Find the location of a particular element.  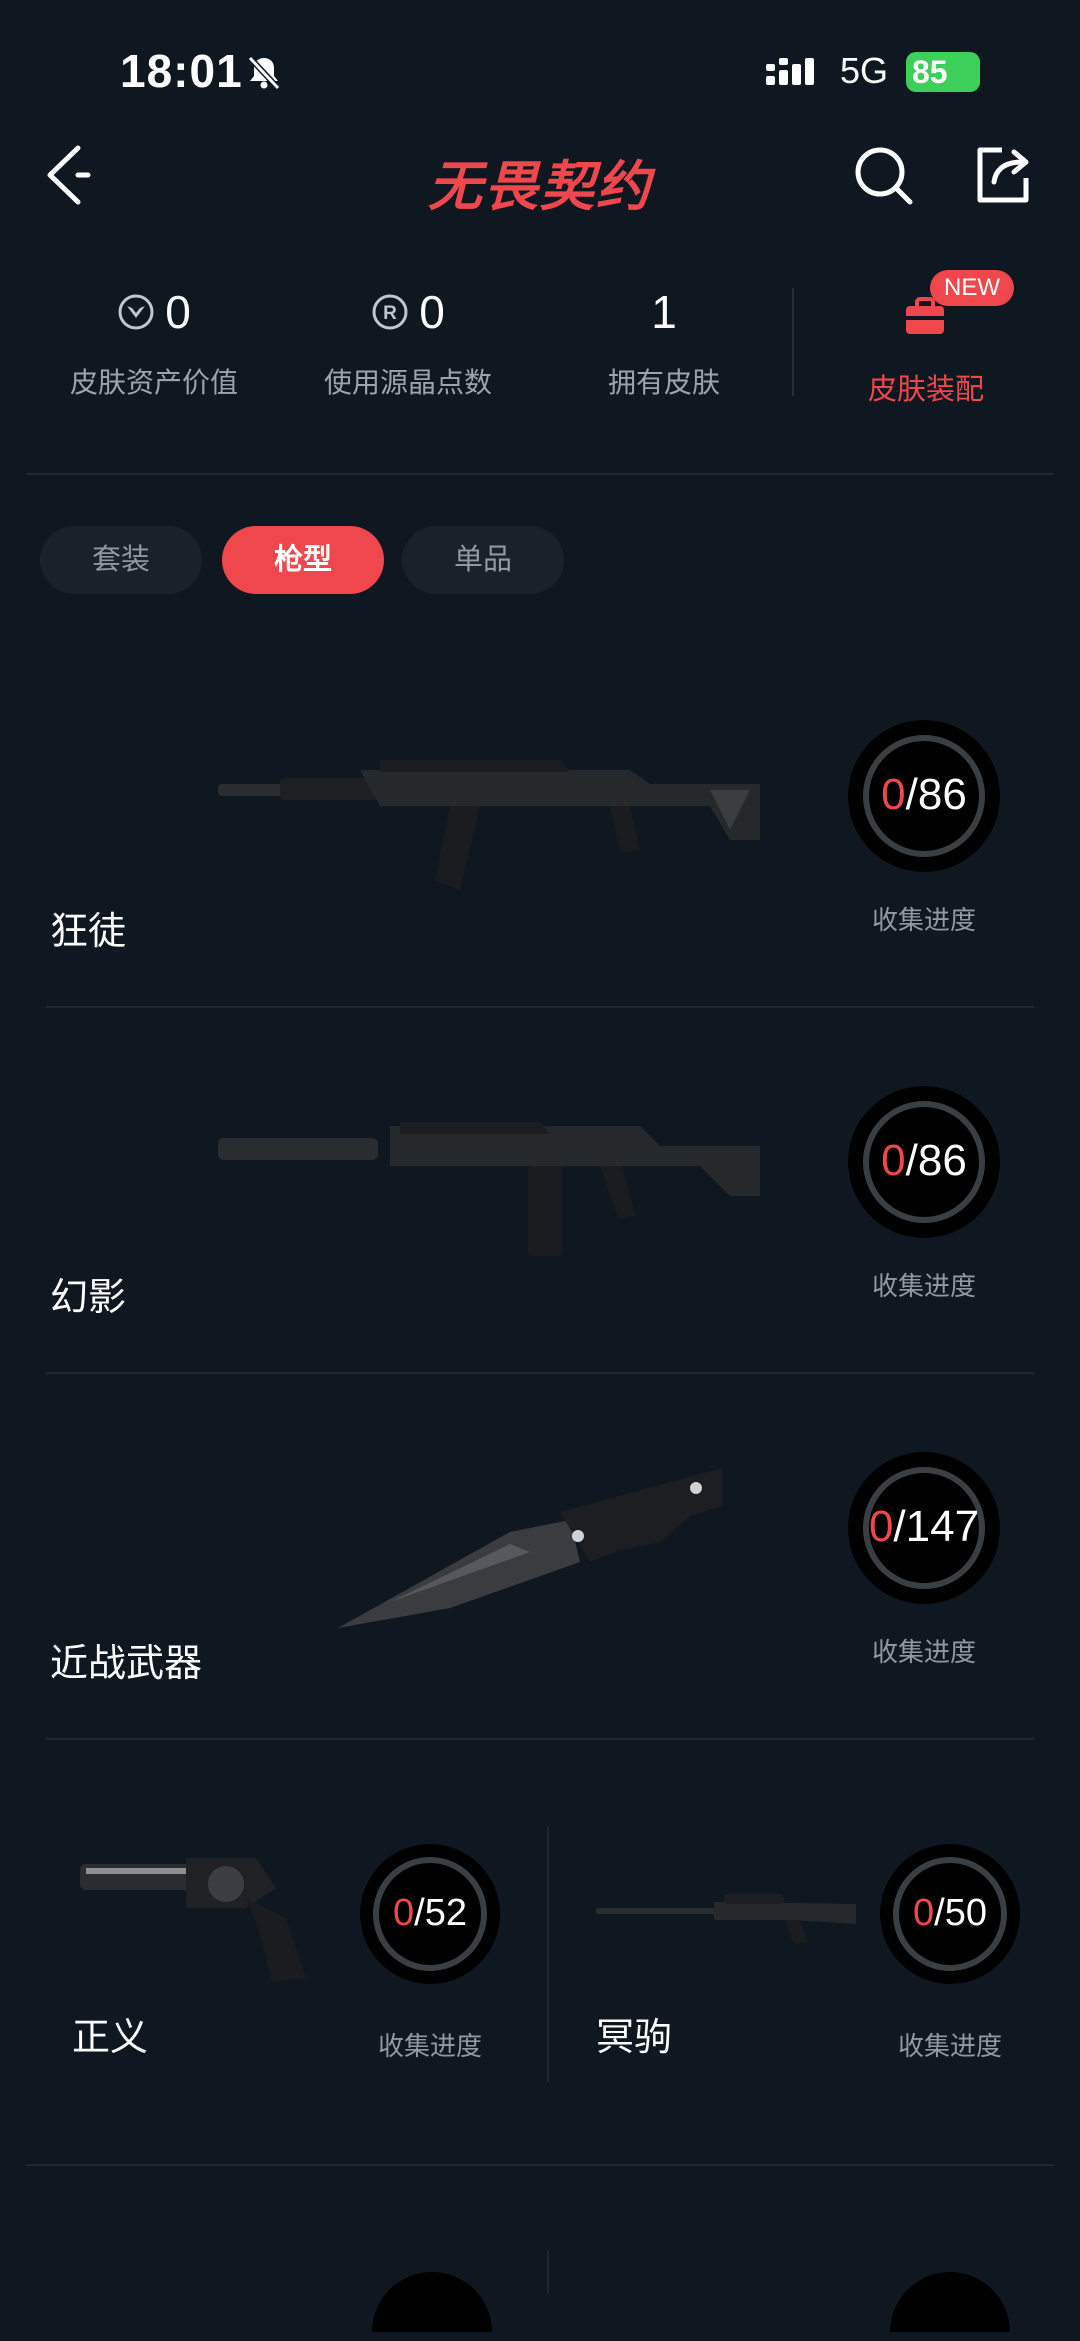

stat-label: 皮肤资产价值 is located at coordinates (153, 382).